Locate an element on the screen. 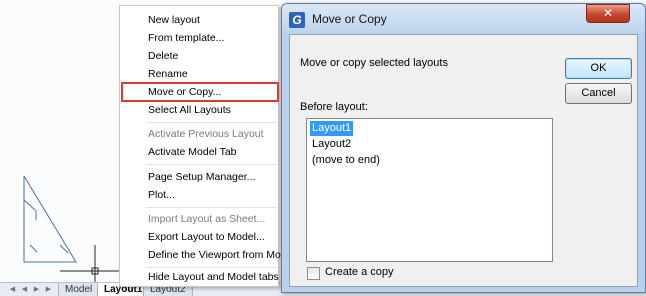 This screenshot has height=296, width=646. menu-item-rename: Rename is located at coordinates (199, 74).